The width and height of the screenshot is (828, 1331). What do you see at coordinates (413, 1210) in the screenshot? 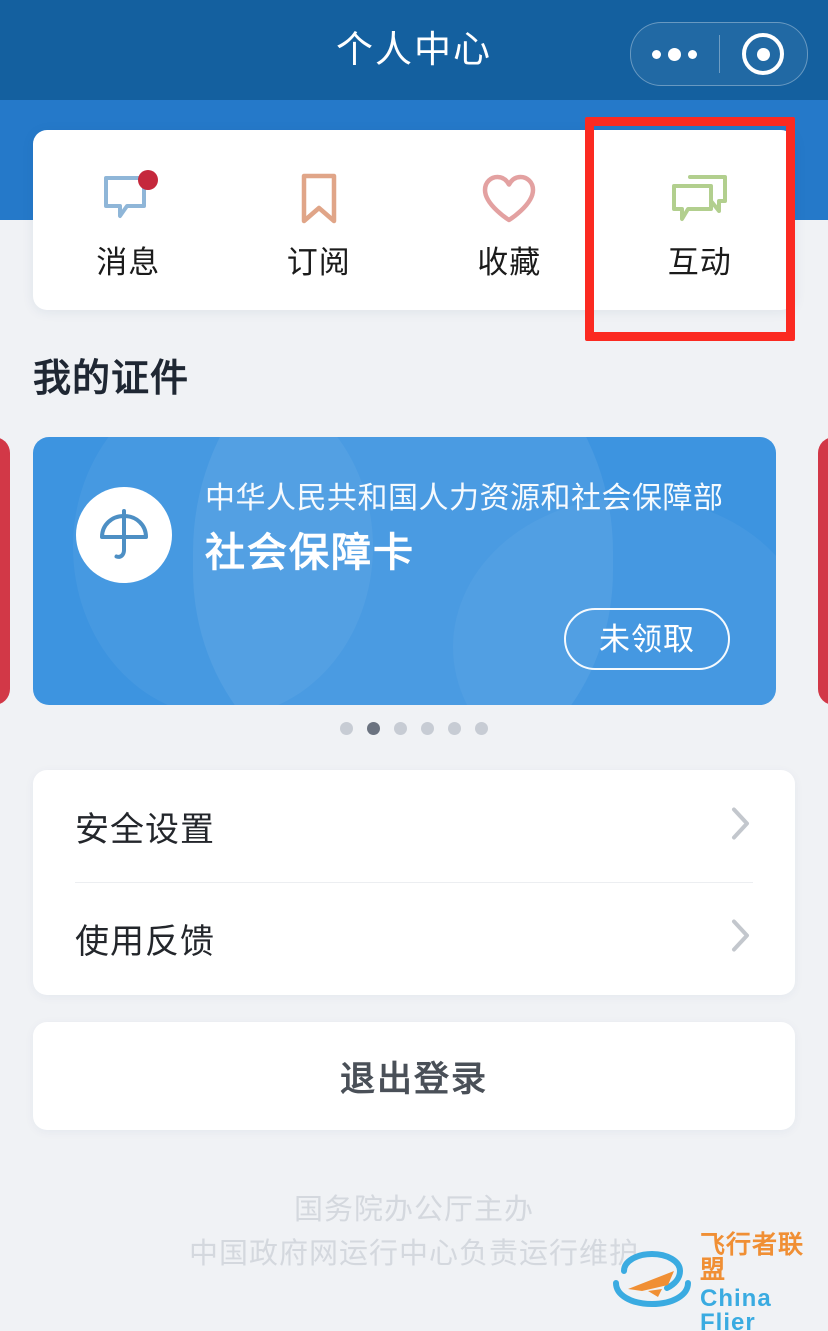
I see `footer-line-1: 国务院办公厅主办` at bounding box center [413, 1210].